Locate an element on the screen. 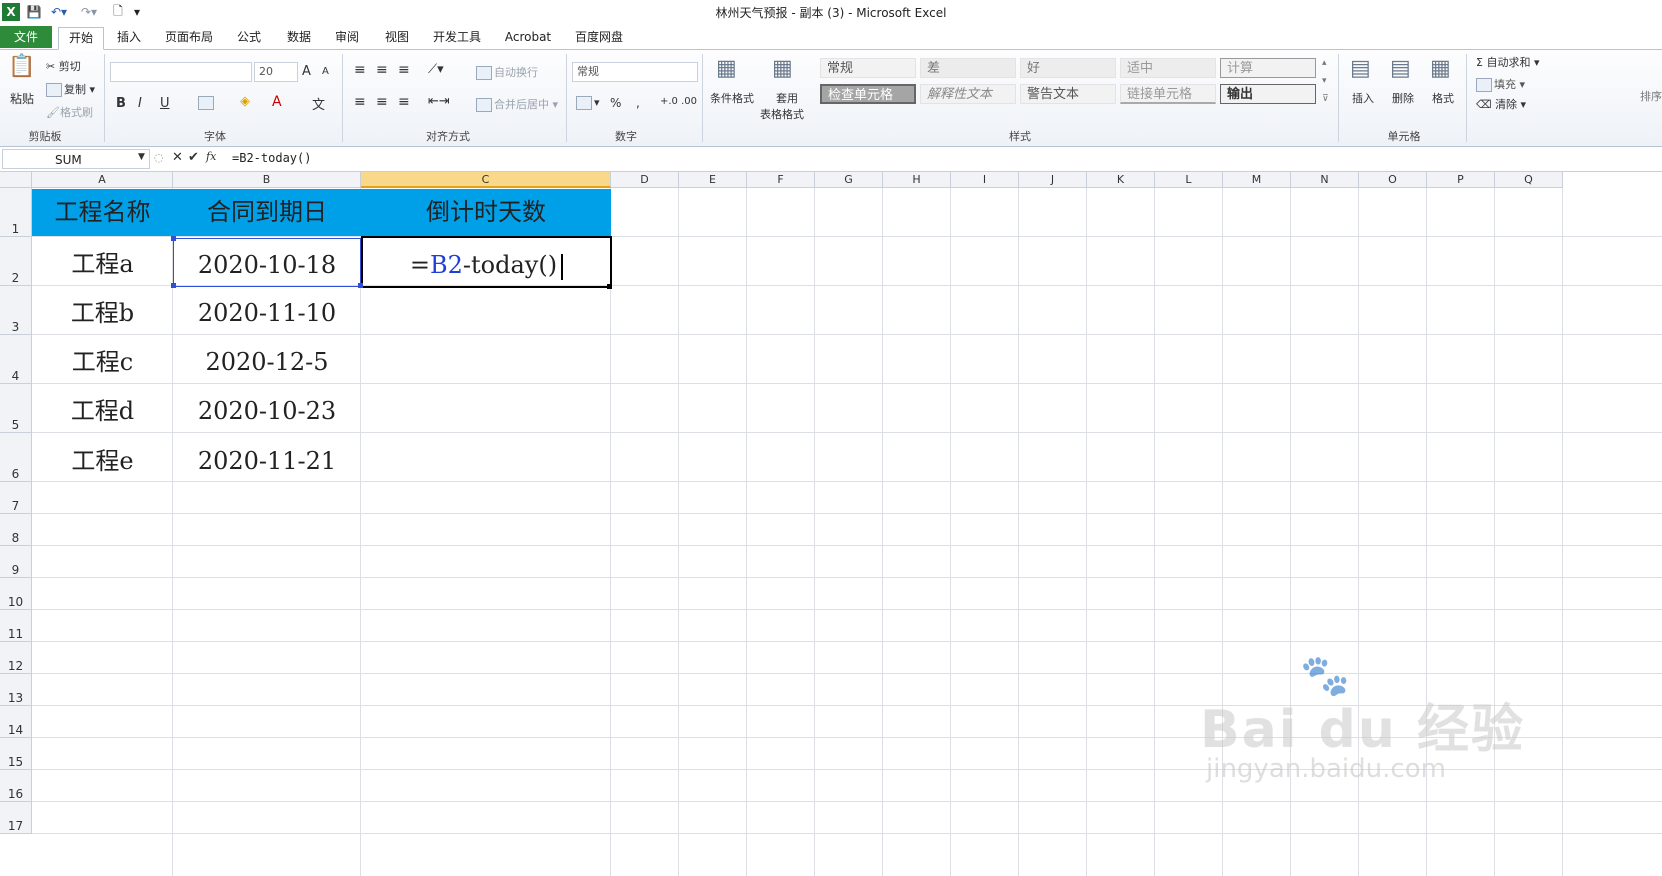  table-format-icon: ▦ is located at coordinates (782, 68).